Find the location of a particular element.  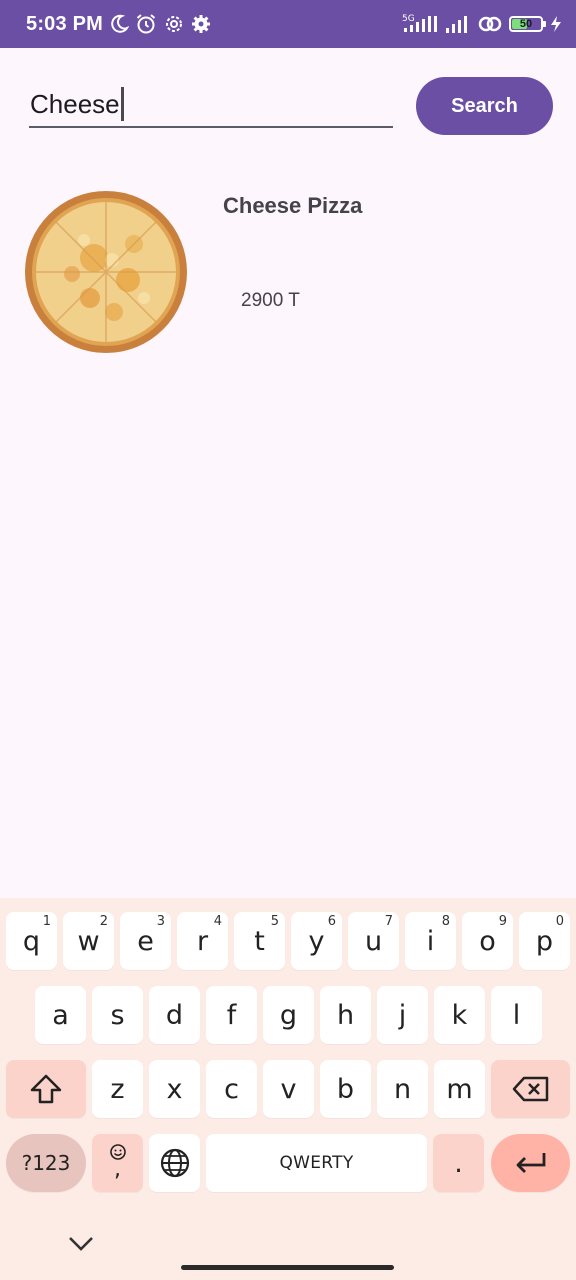

list-item: Cheese Pizza 2900 T is located at coordinates (284, 276).